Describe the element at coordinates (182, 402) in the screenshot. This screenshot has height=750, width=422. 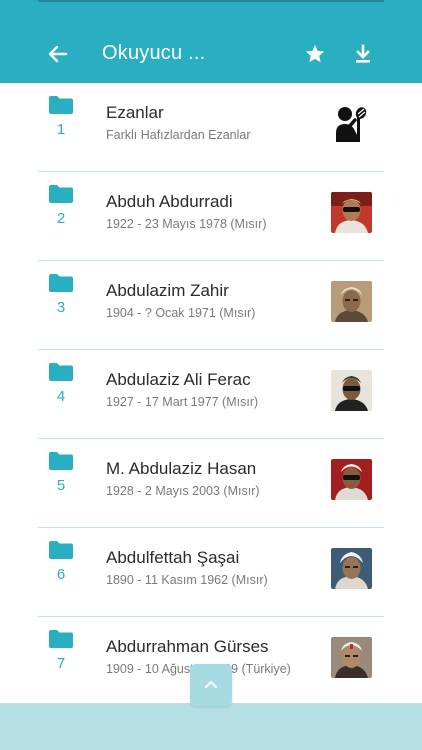
I see `item-subtitle: 1927 - 17 Mart 1977 (Mısır)` at that location.